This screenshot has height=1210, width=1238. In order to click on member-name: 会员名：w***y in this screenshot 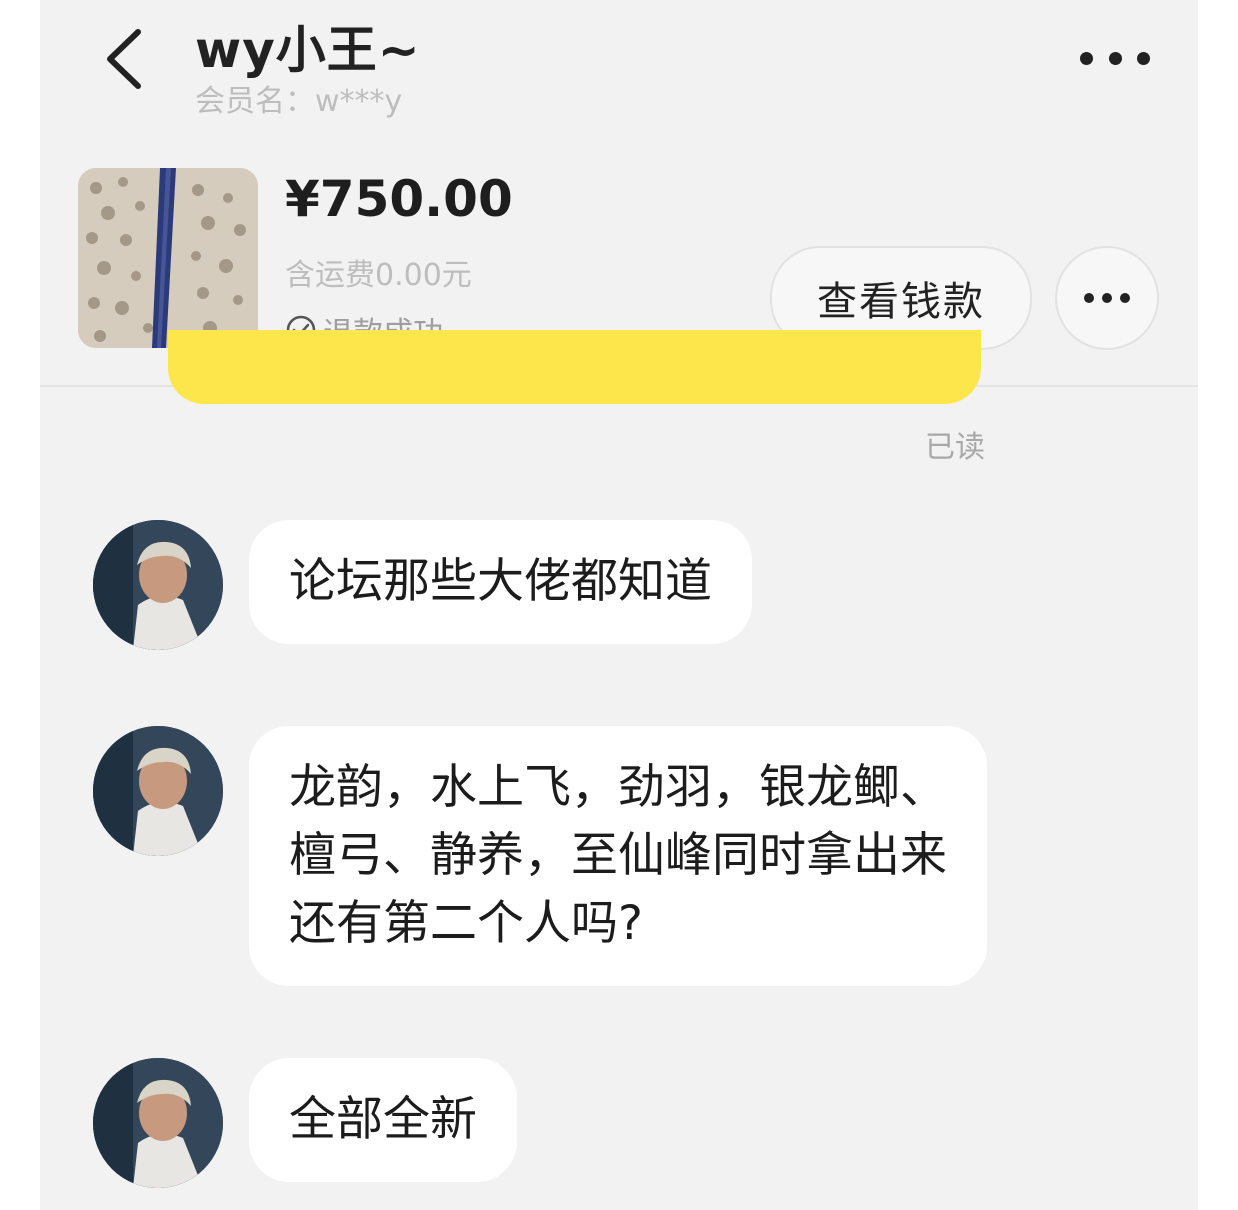, I will do `click(299, 101)`.